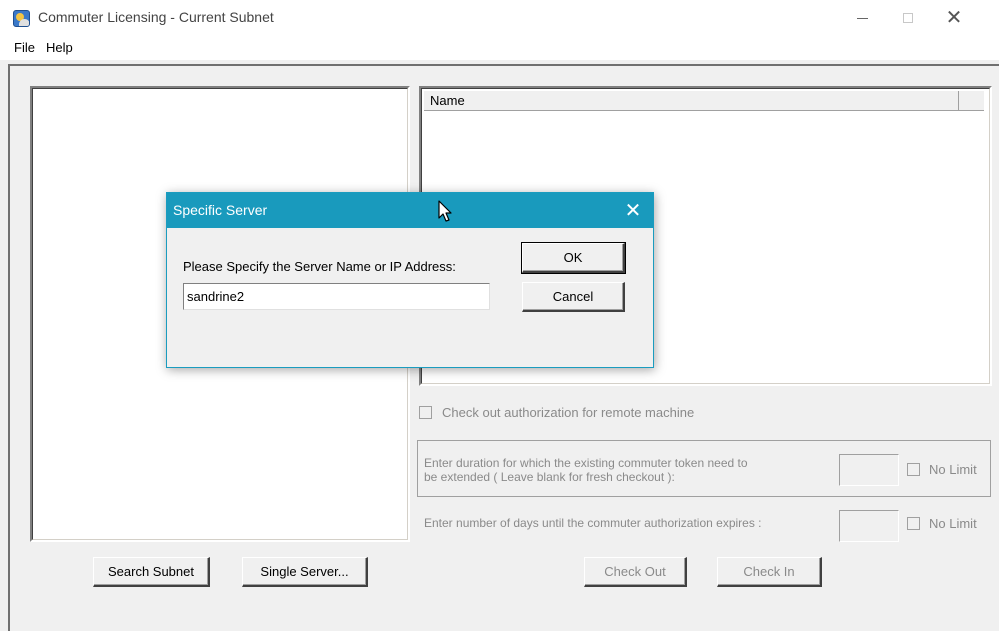  I want to click on server-name-input, so click(336, 296).